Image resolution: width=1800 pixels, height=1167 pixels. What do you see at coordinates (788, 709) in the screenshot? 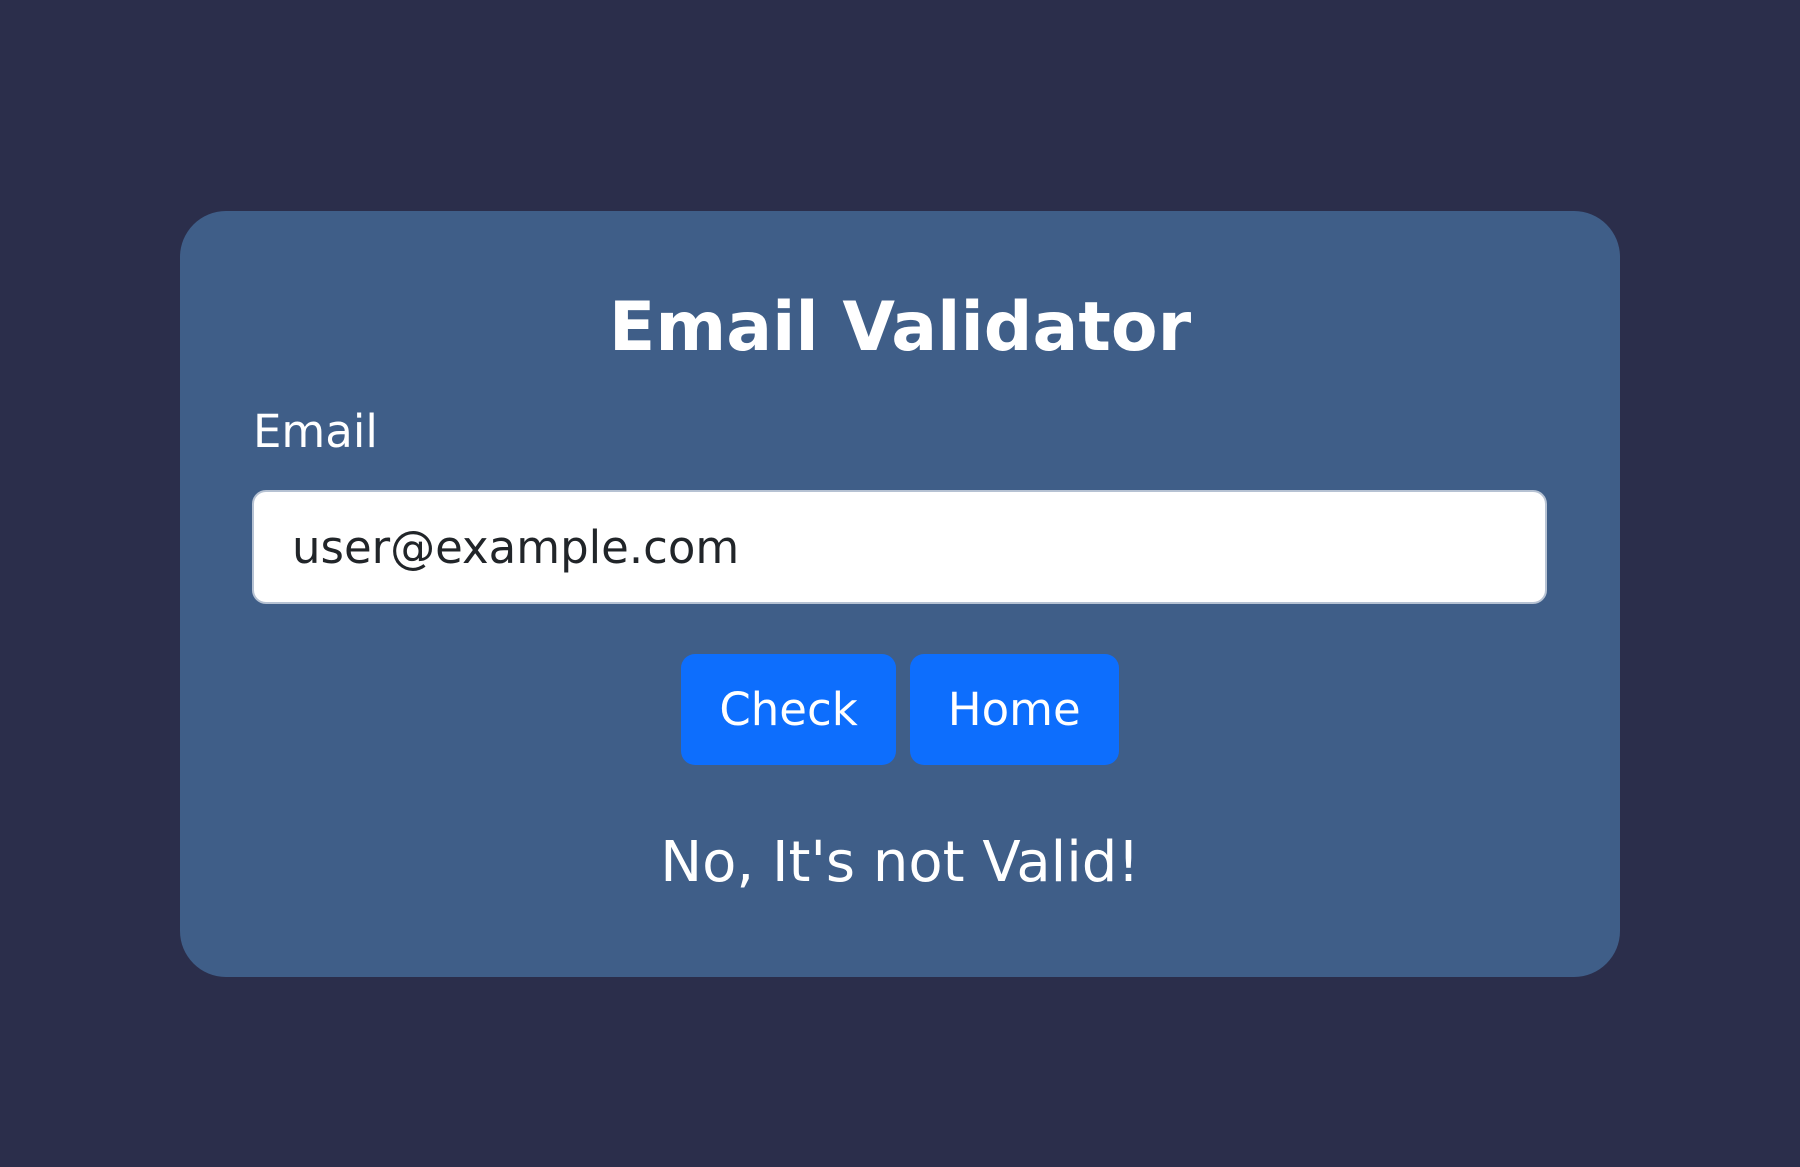
I see `check-button: Check` at bounding box center [788, 709].